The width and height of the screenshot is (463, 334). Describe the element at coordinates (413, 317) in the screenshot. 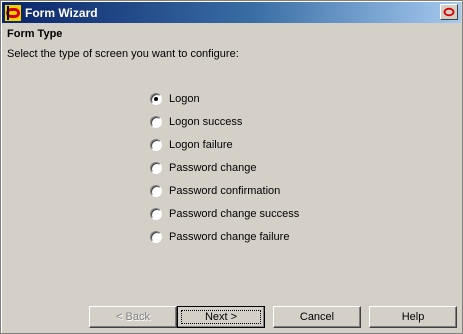

I see `help-button: Help` at that location.